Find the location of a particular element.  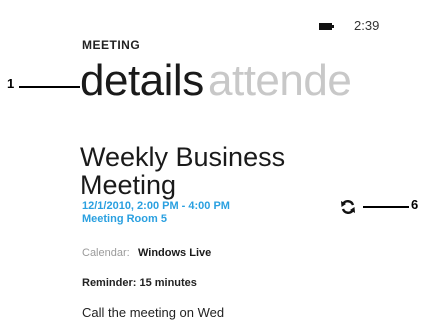

reminder-text: Reminder: 15 minutes is located at coordinates (139, 283).